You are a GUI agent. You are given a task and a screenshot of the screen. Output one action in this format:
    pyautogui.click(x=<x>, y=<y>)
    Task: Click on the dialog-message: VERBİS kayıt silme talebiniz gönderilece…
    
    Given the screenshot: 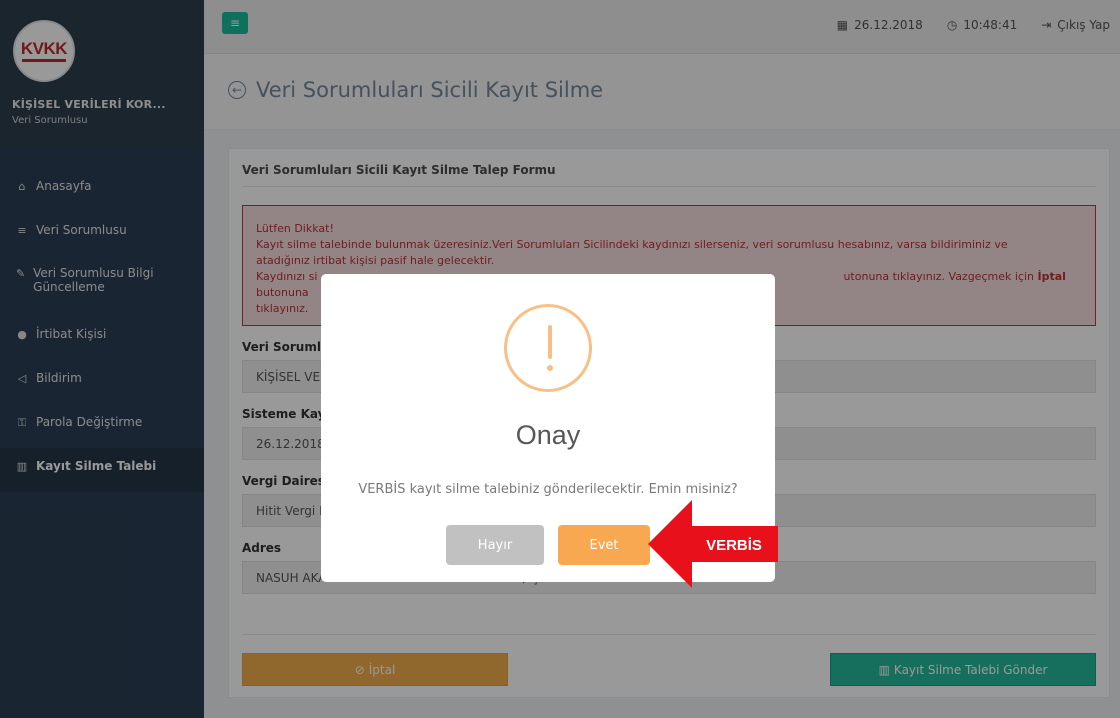 What is the action you would take?
    pyautogui.click(x=548, y=489)
    